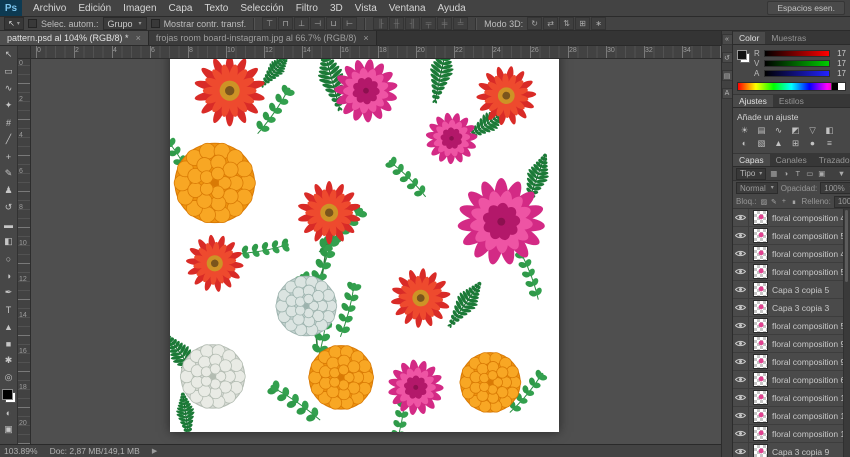 The height and width of the screenshot is (457, 850). Describe the element at coordinates (753, 101) in the screenshot. I see `tab-ajustes: Ajustes` at that location.